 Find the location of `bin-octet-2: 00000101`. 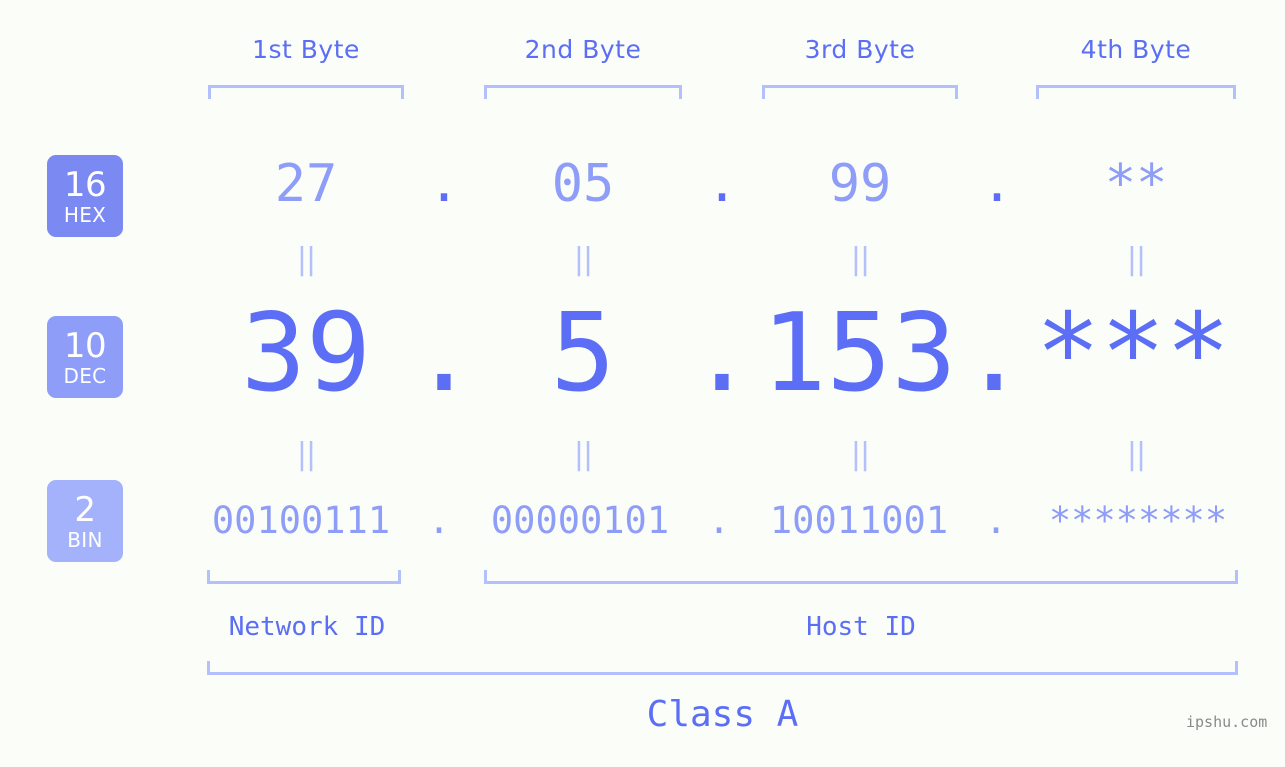

bin-octet-2: 00000101 is located at coordinates (580, 520).